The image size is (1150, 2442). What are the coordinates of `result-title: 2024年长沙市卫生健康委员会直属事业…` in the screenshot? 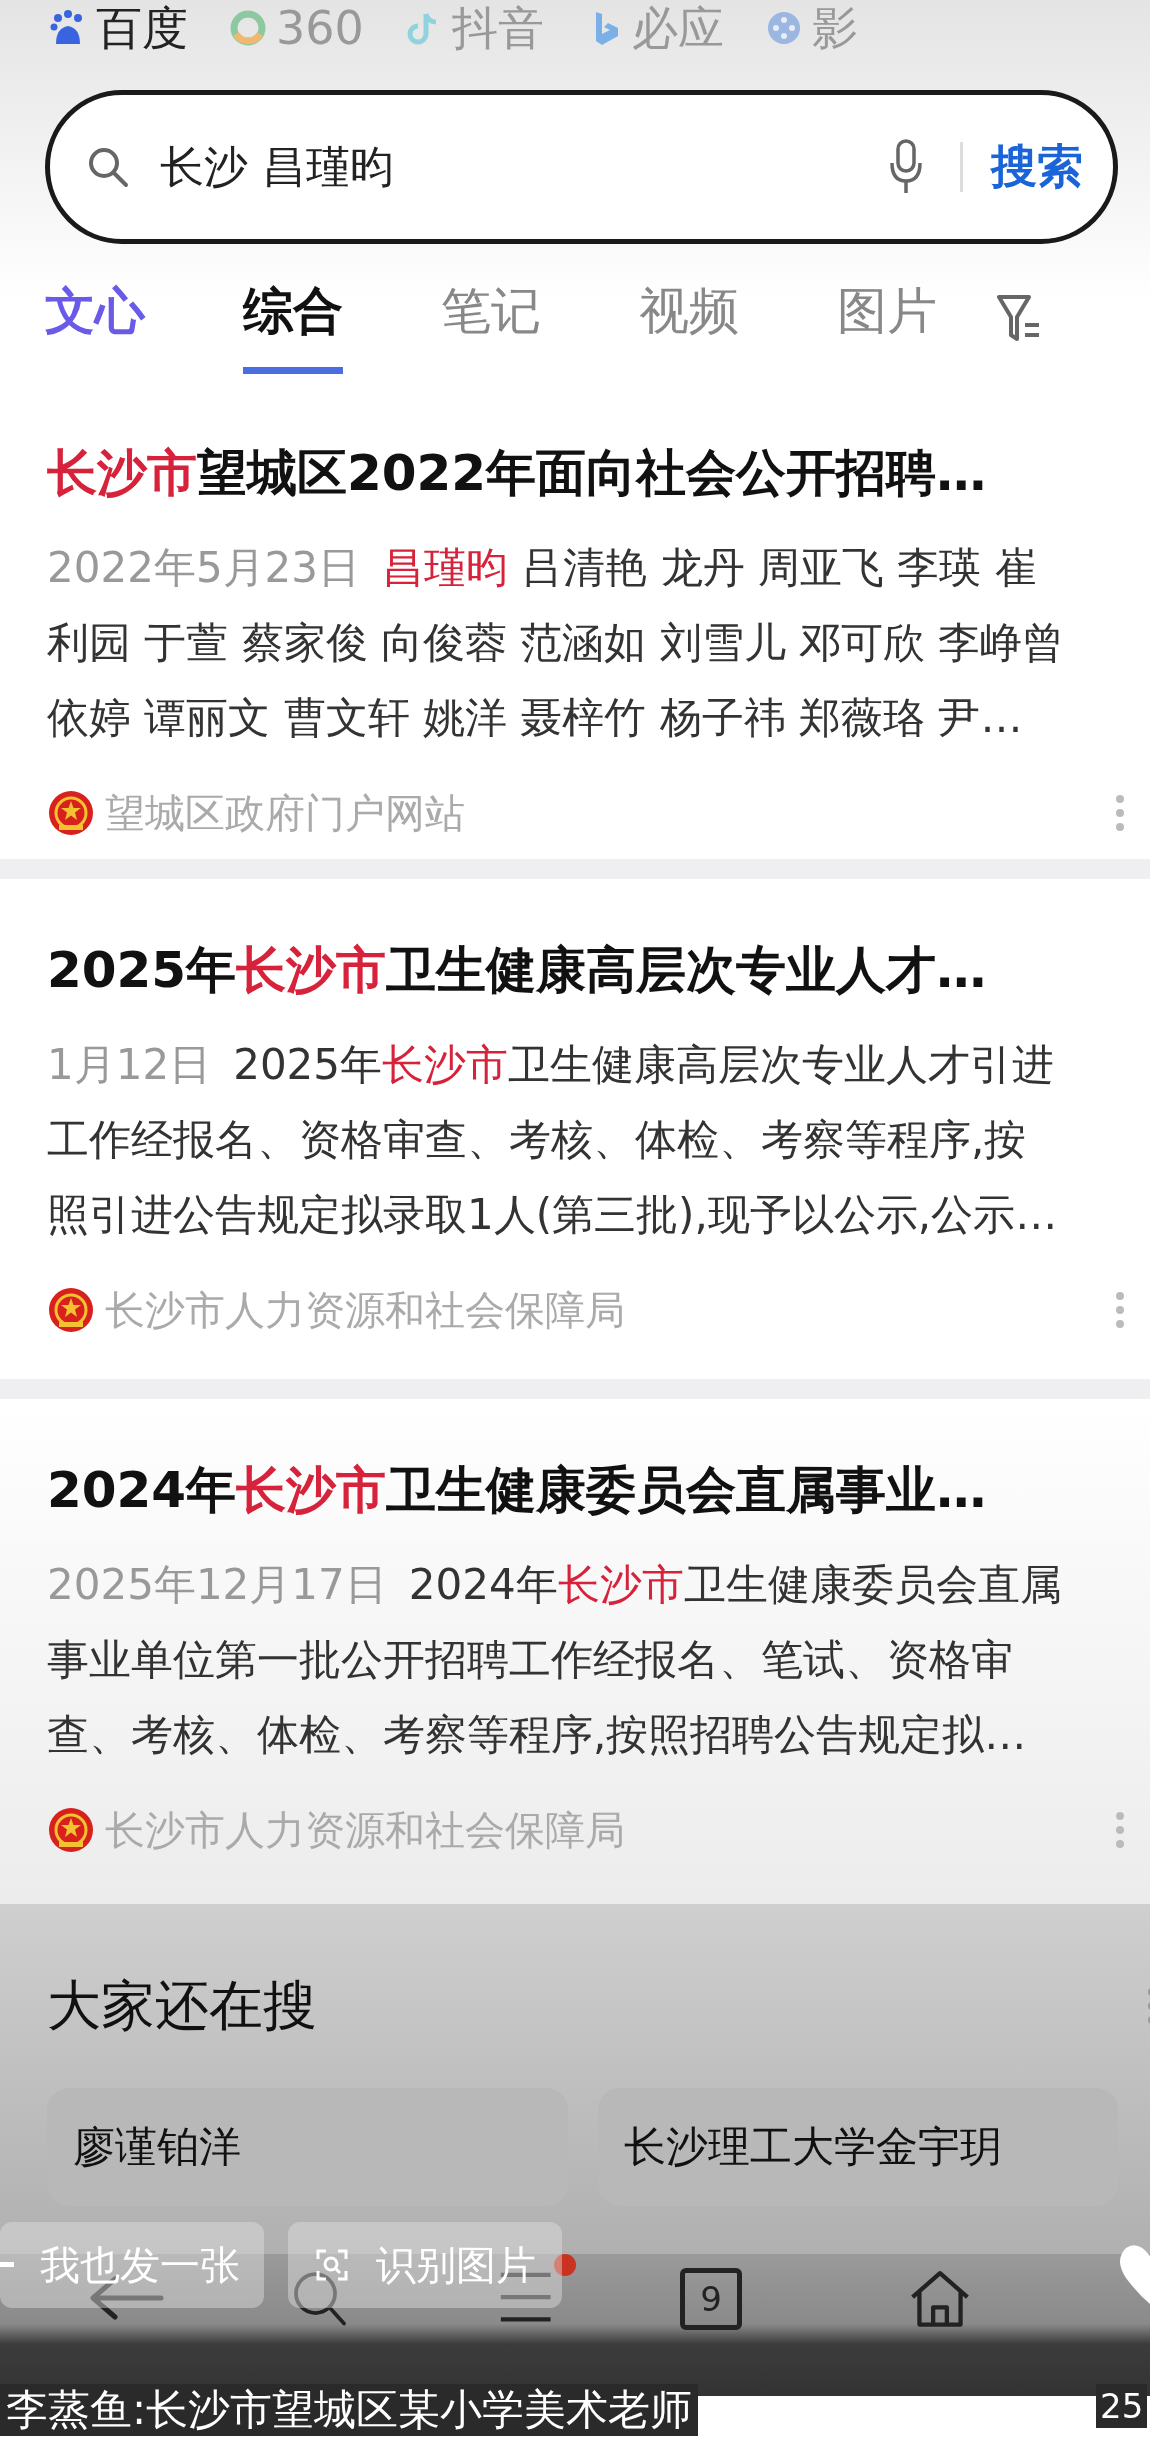 It's located at (576, 1490).